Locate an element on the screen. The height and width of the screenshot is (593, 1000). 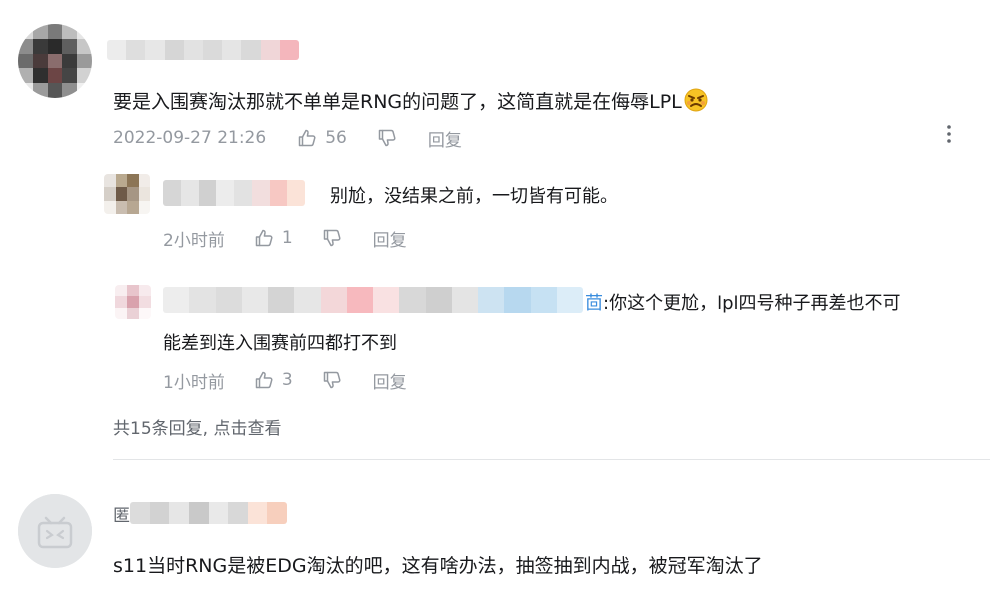
reply1-like-button: 1 is located at coordinates (273, 238).